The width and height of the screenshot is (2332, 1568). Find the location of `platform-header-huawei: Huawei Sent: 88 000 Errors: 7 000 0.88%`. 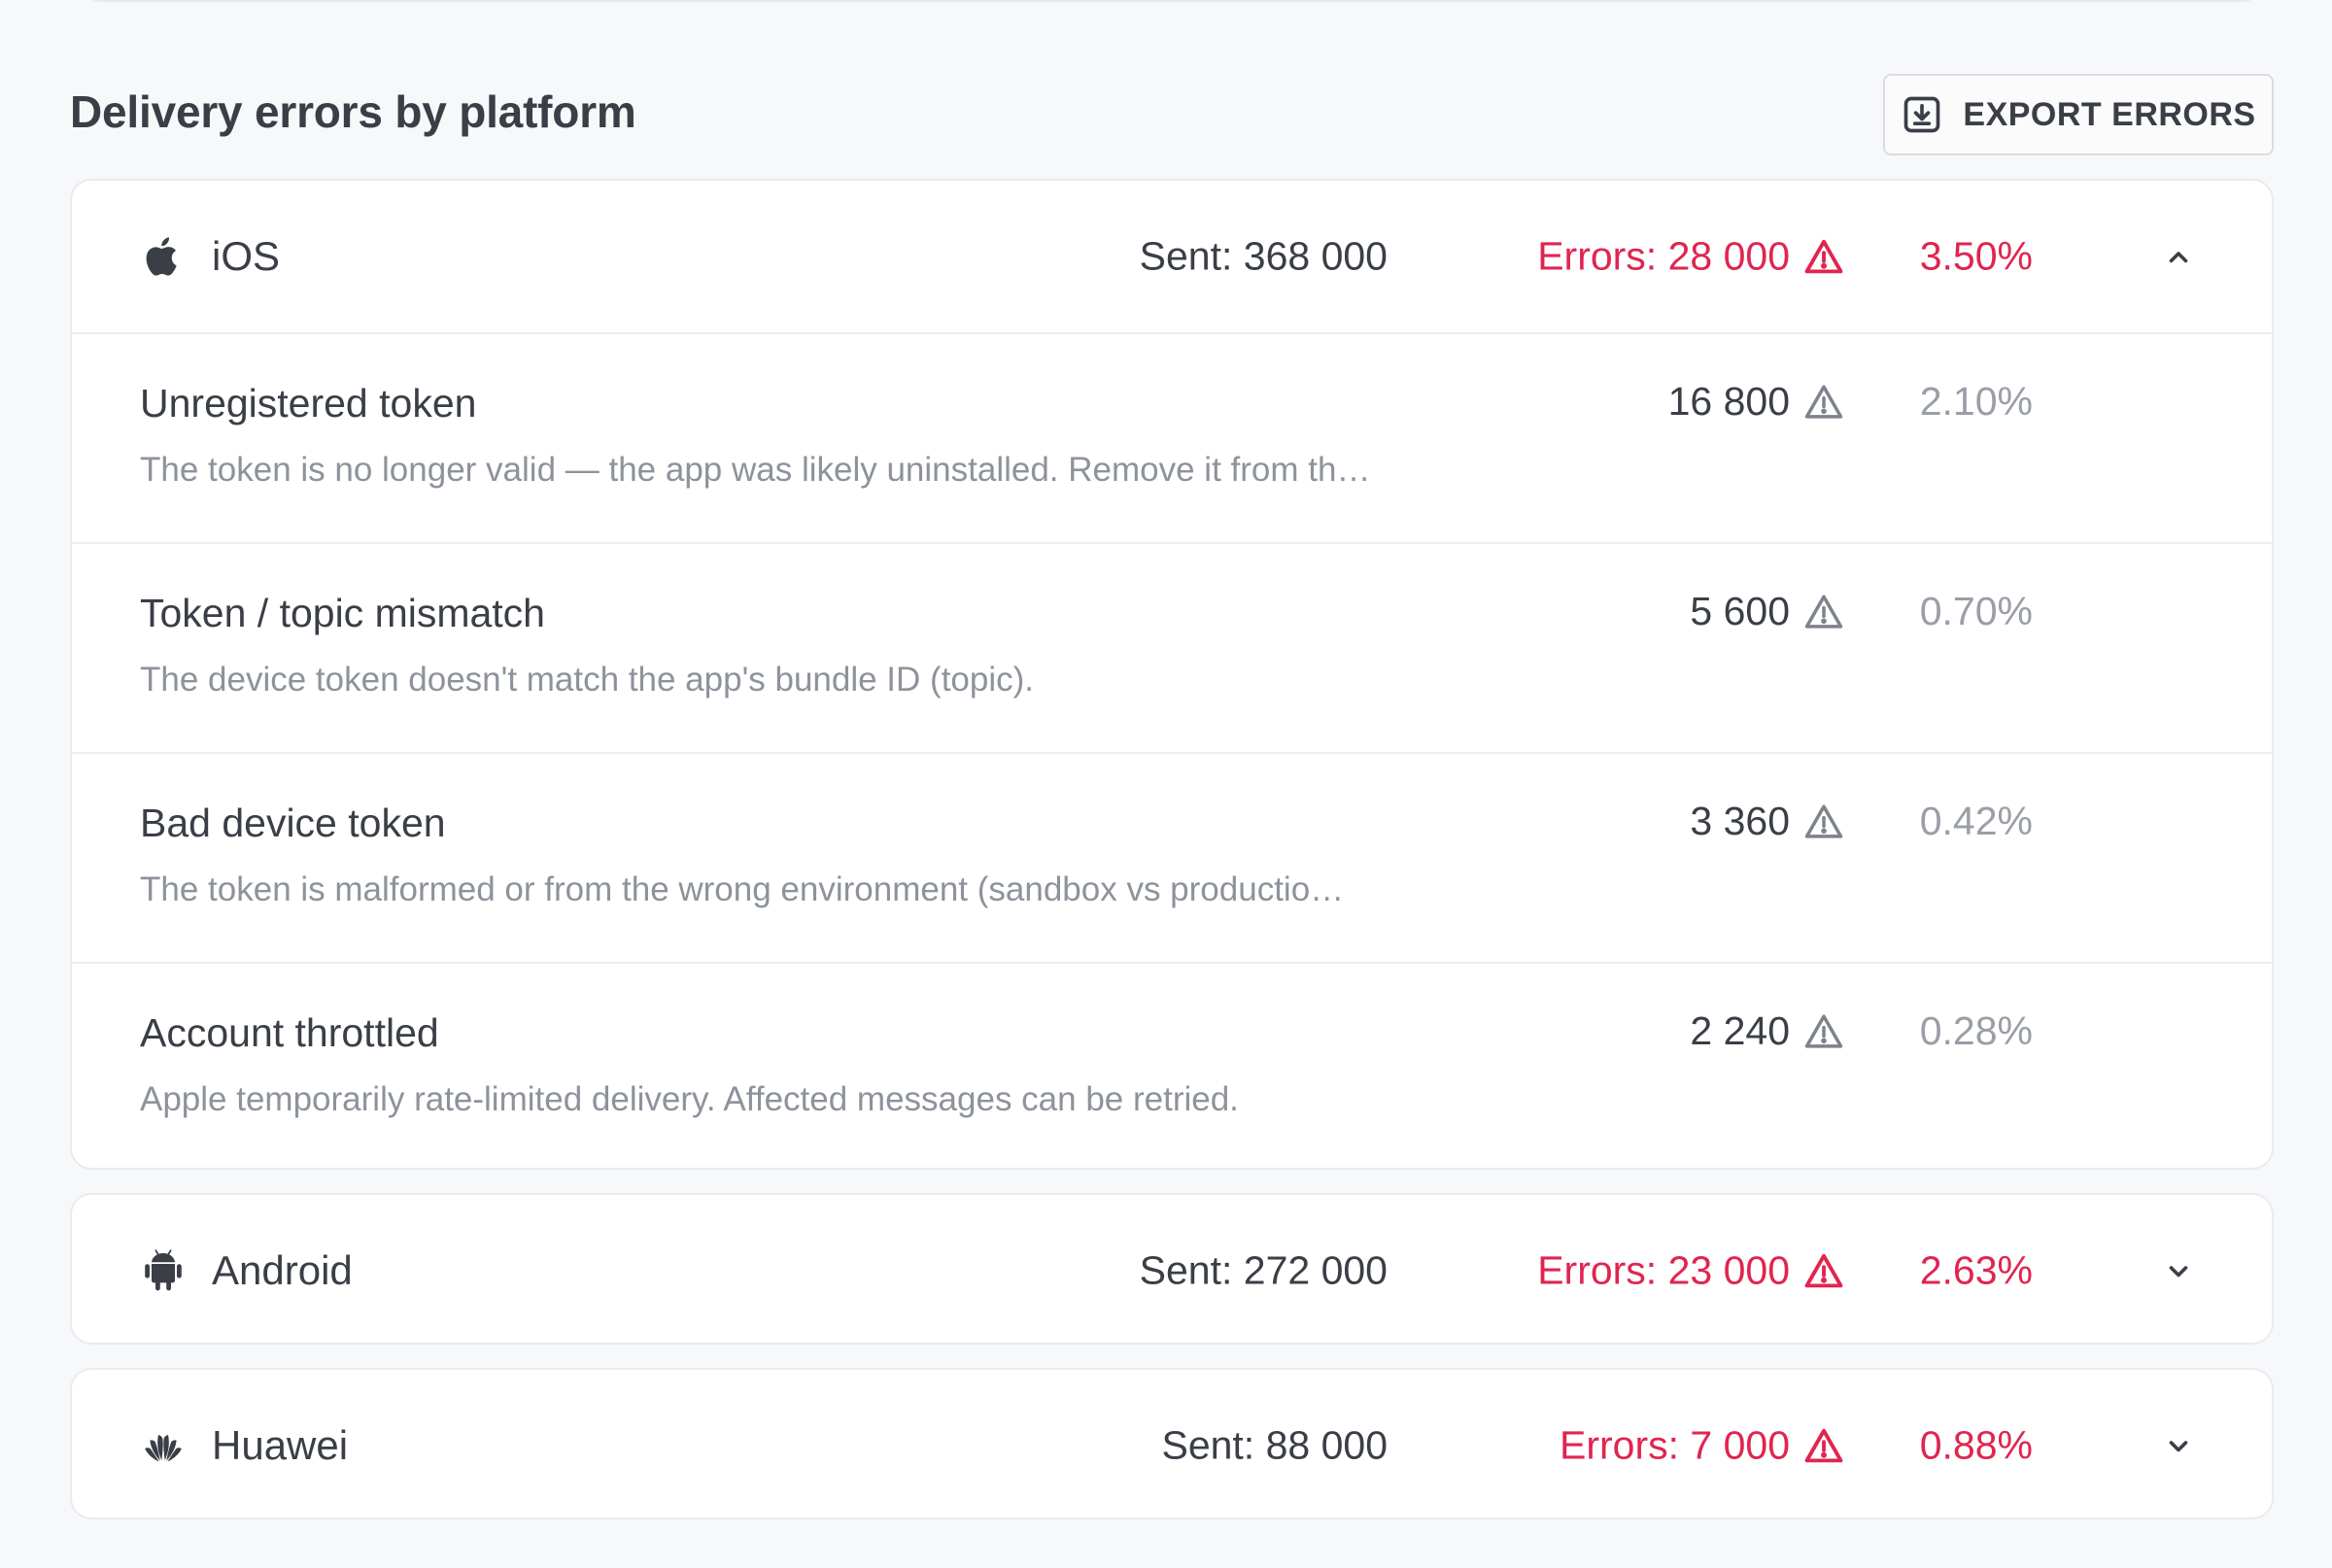

platform-header-huawei: Huawei Sent: 88 000 Errors: 7 000 0.88% is located at coordinates (1172, 1443).